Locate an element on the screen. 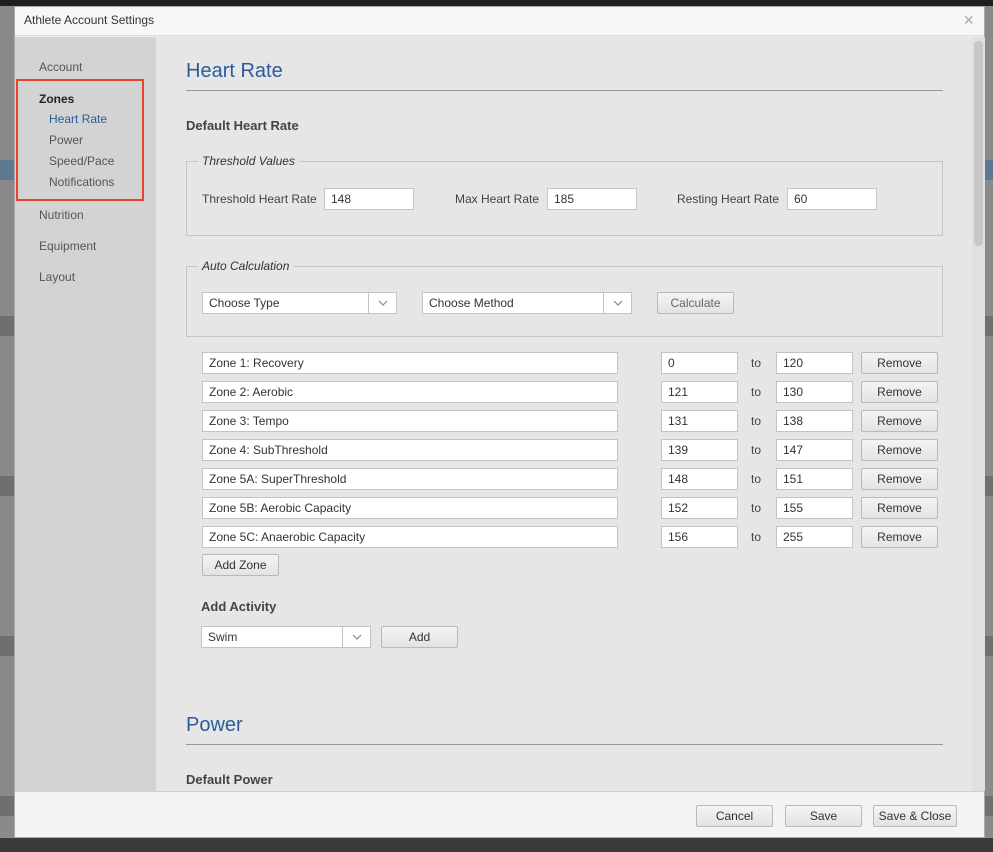  dialog-titlebar: Athlete Account Settings × is located at coordinates (499, 21).